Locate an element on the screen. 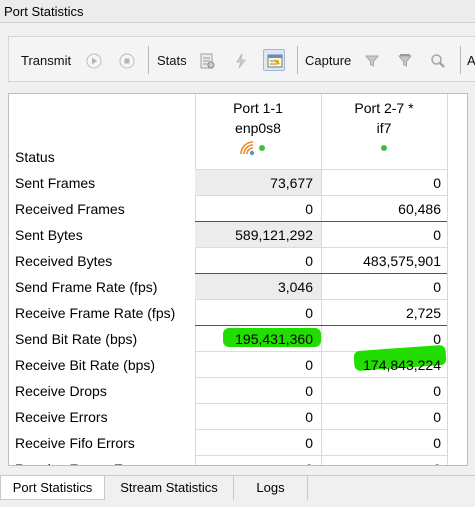  stats-group-label: Stats is located at coordinates (172, 60).